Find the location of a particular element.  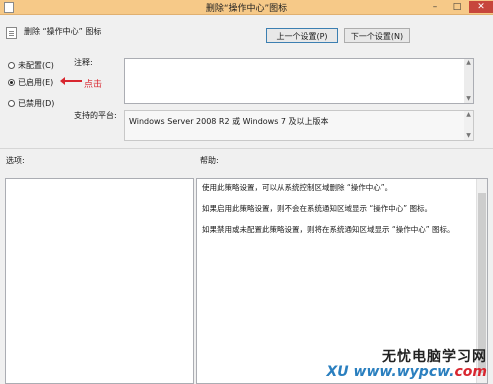

annotation-text: 点击 is located at coordinates (93, 85).